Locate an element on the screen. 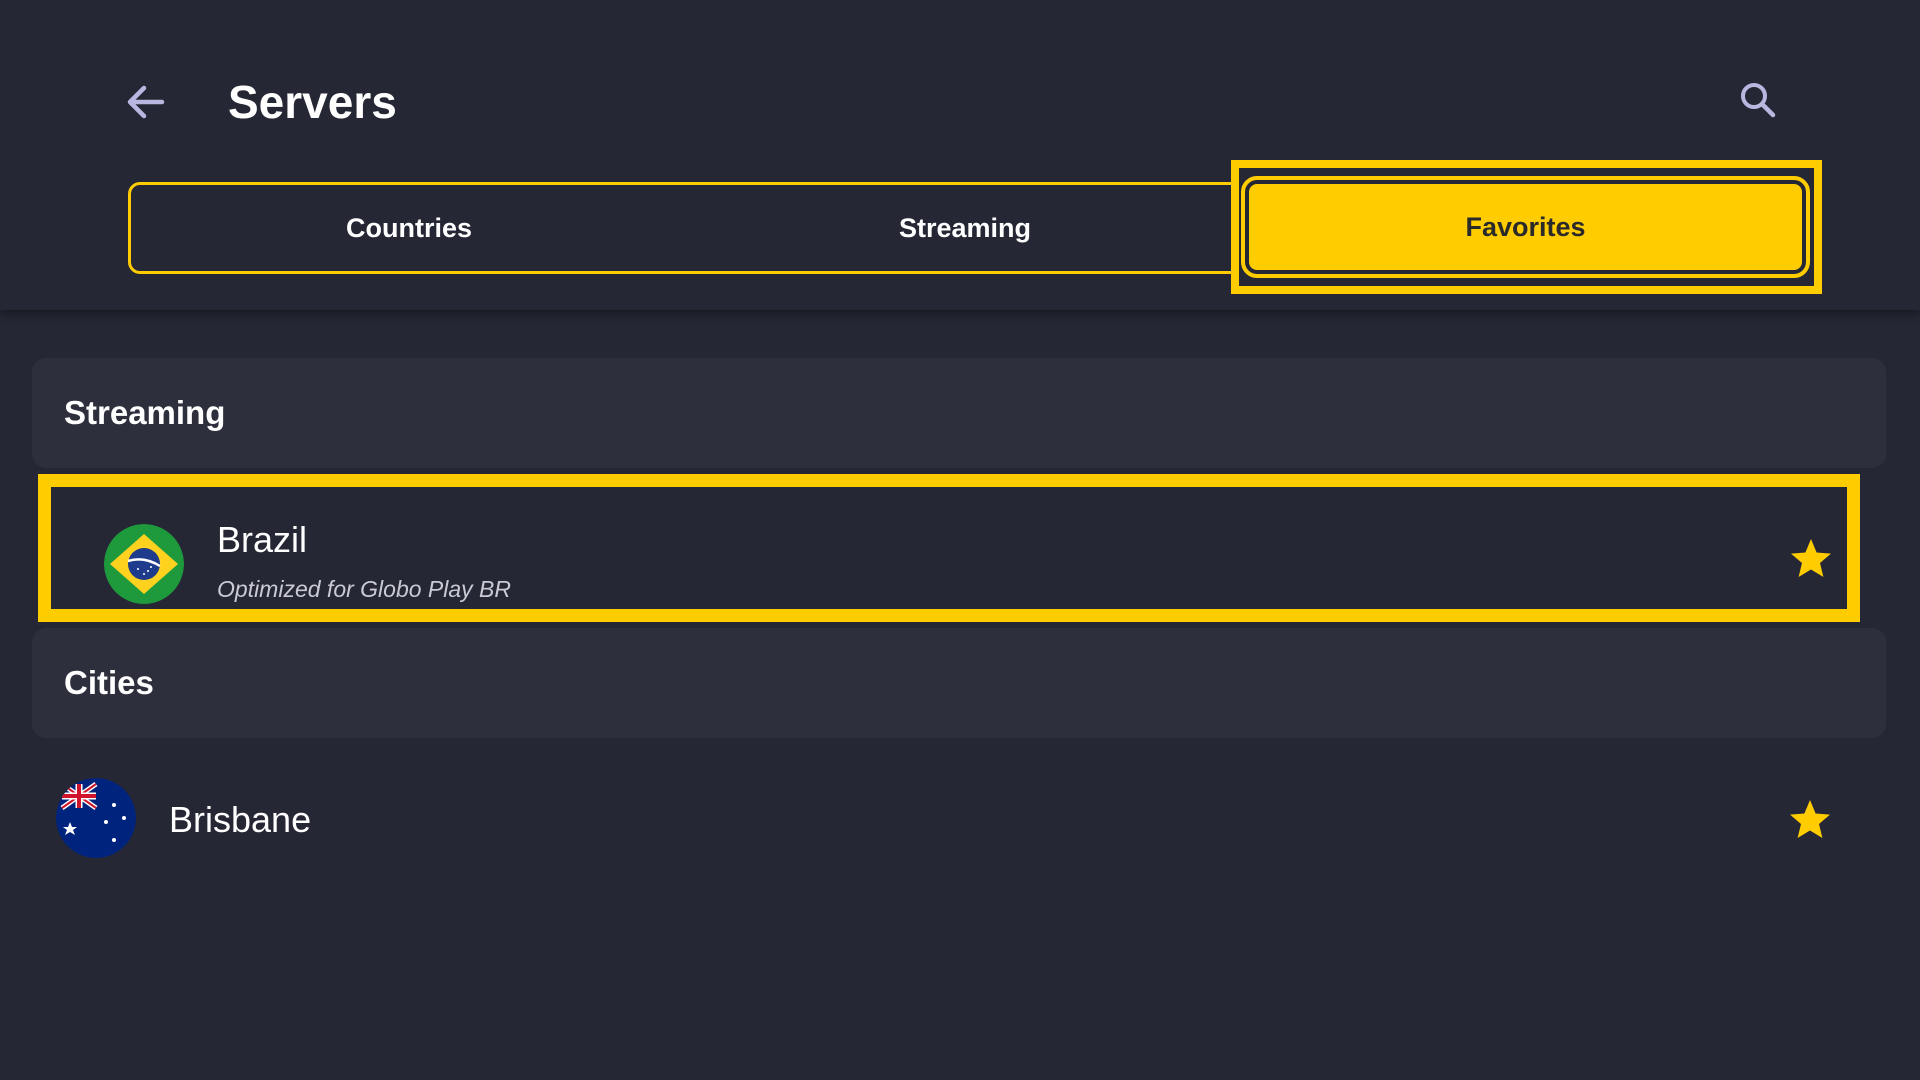 This screenshot has height=1080, width=1920. tab-favorites: Favorites is located at coordinates (1526, 227).